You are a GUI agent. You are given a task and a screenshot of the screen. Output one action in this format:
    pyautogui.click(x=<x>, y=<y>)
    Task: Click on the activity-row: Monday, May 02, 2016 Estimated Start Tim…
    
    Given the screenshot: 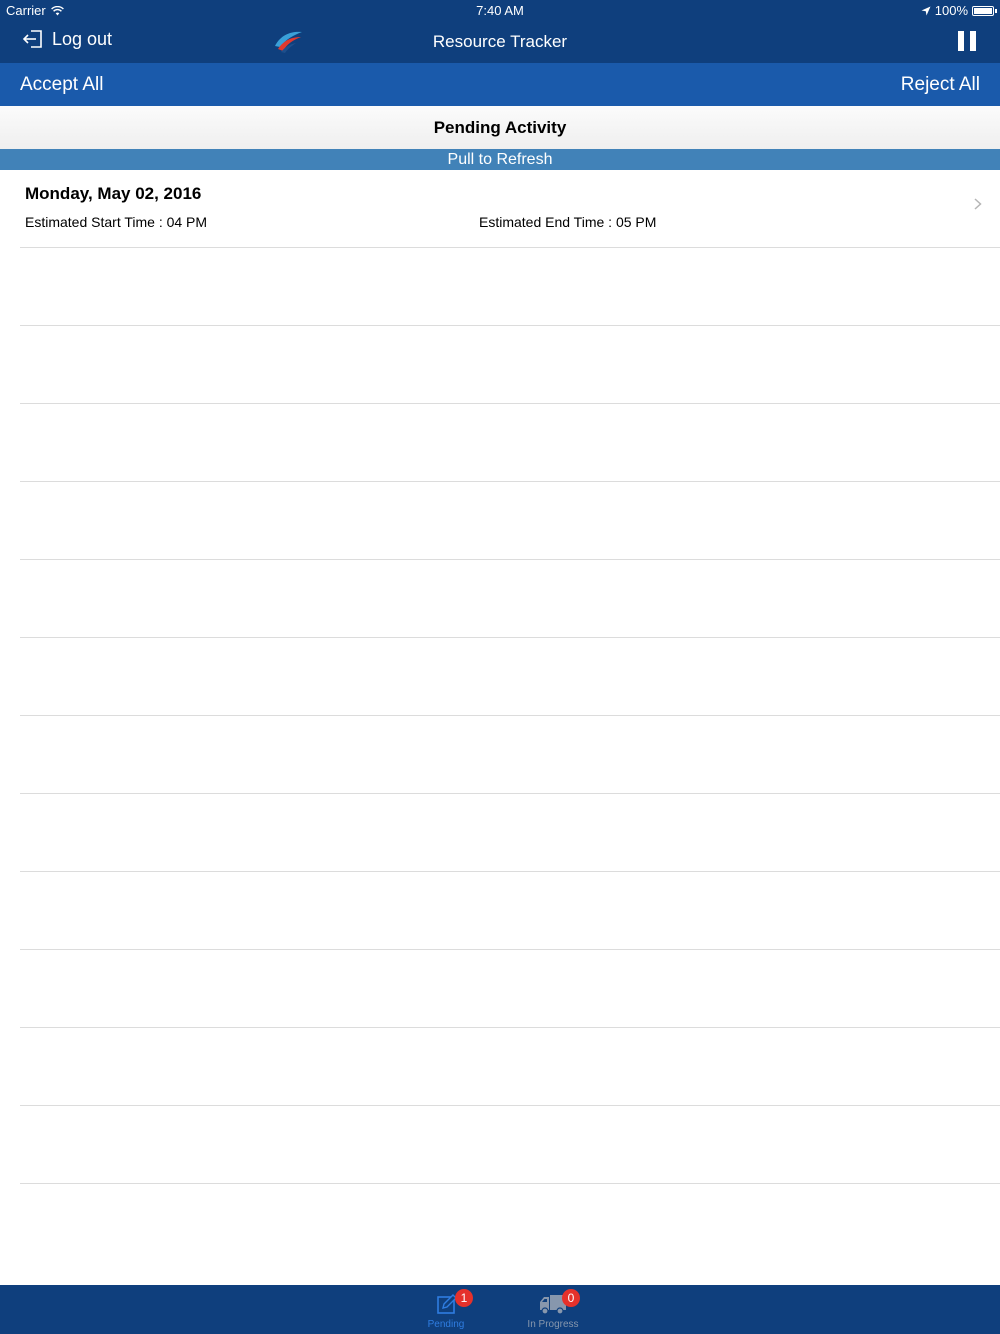 What is the action you would take?
    pyautogui.click(x=510, y=209)
    